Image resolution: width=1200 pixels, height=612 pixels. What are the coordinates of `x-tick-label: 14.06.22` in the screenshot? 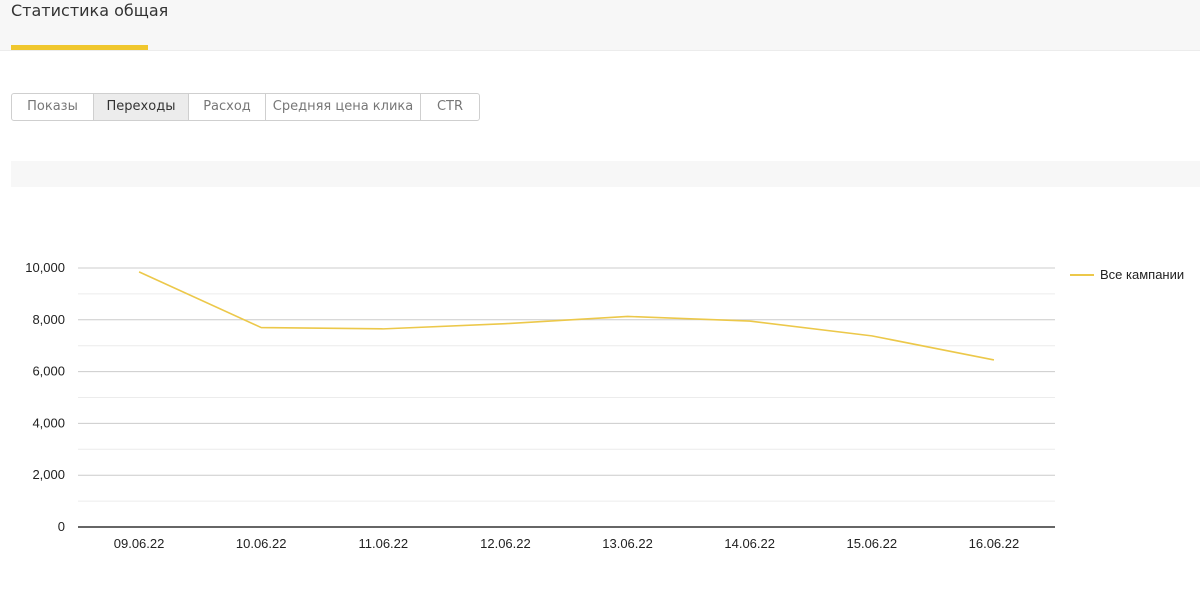 It's located at (749, 543).